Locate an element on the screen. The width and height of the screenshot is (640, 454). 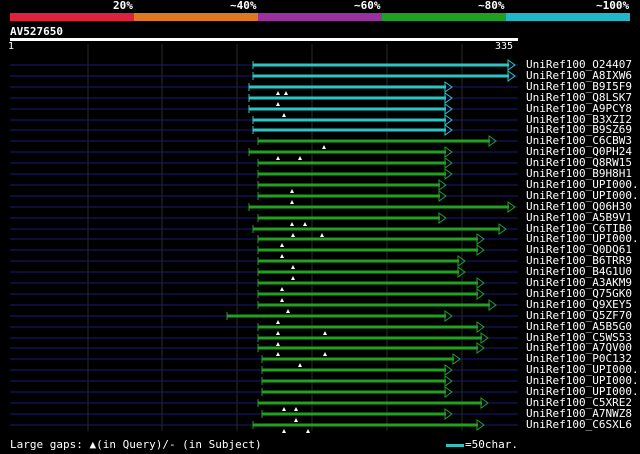
hit-label: UniRef100_C6SXL6 is located at coordinates (579, 424).